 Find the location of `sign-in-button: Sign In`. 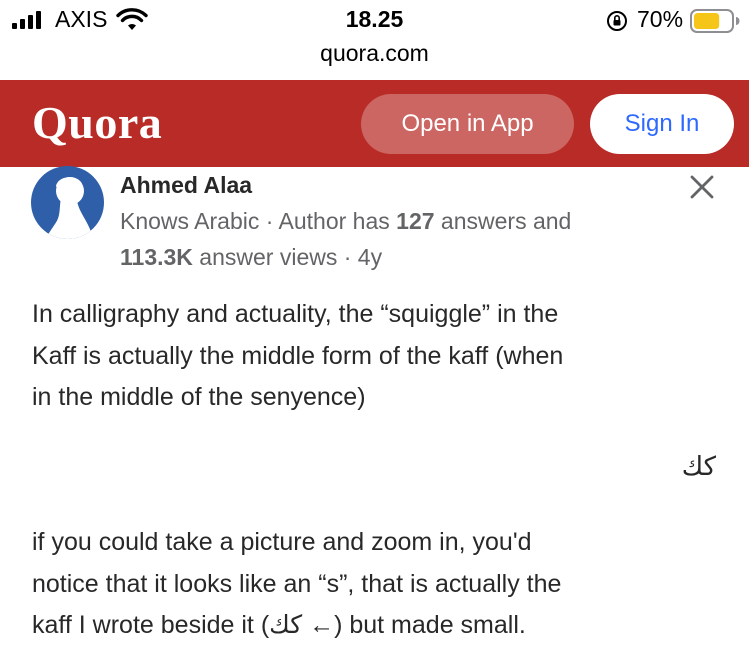

sign-in-button: Sign In is located at coordinates (662, 124).